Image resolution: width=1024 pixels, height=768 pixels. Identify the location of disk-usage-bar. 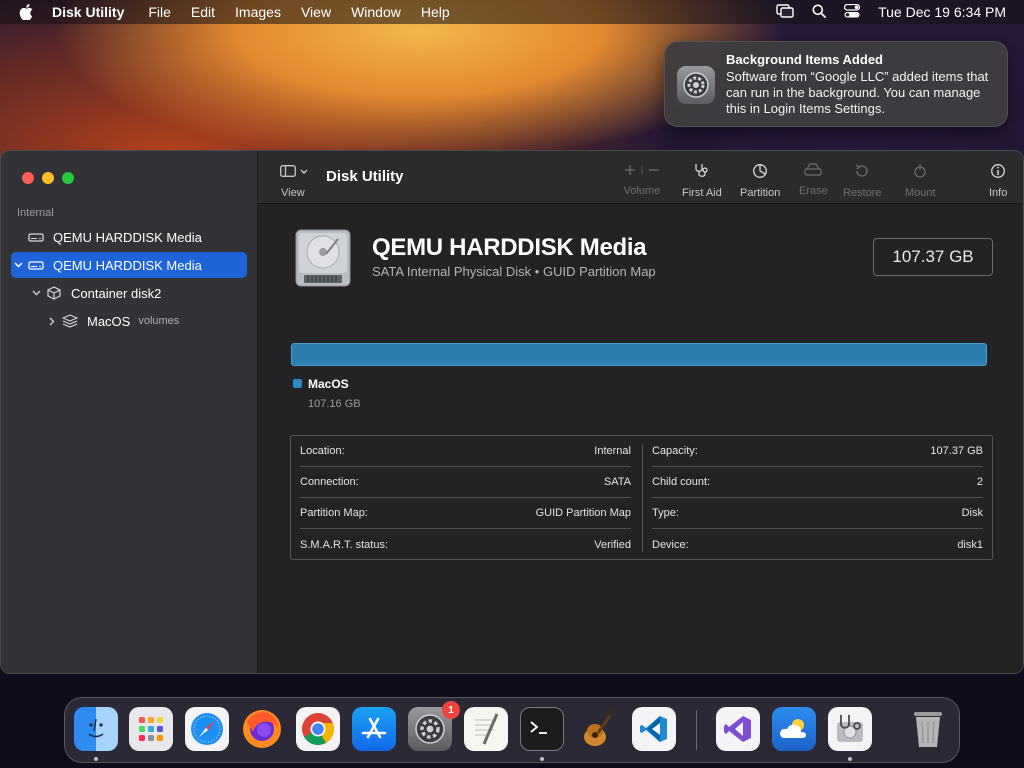
(639, 354).